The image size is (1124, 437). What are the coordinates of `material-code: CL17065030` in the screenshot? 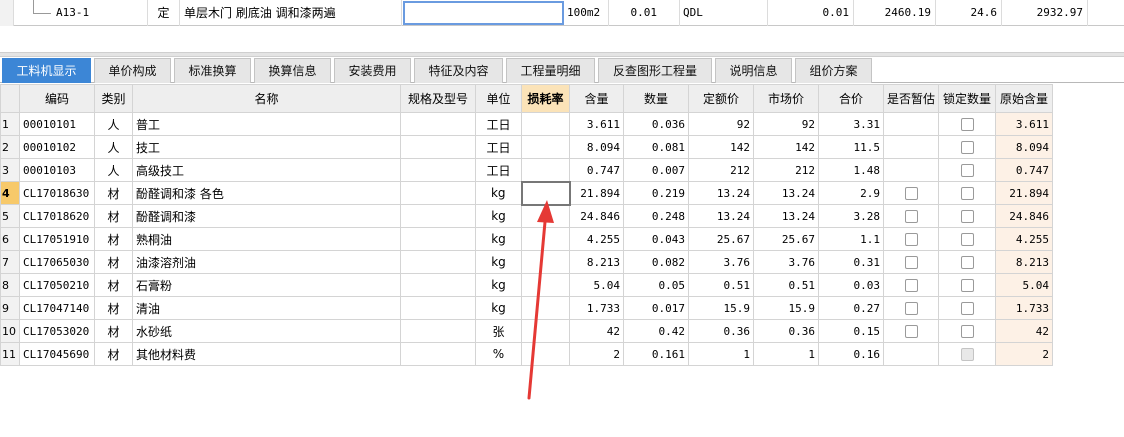 It's located at (57, 262).